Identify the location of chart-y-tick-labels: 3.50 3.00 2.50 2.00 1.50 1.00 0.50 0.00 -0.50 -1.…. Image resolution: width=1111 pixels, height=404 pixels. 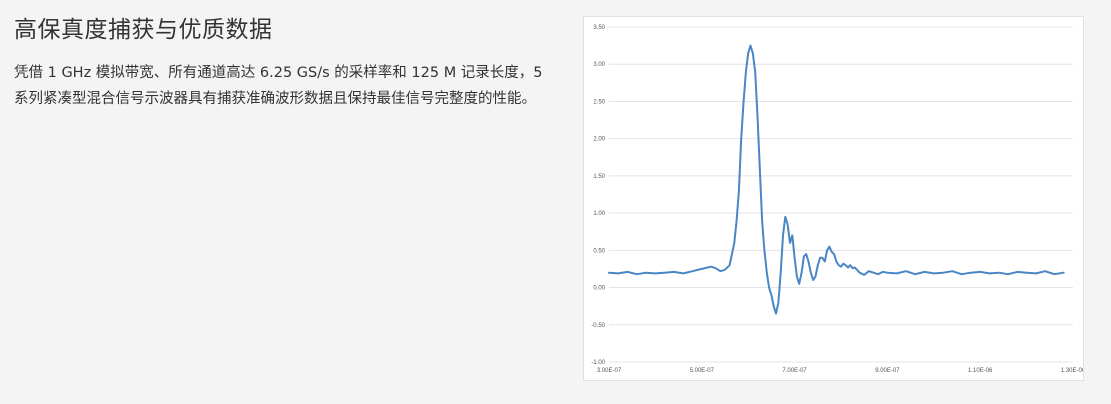
(598, 195).